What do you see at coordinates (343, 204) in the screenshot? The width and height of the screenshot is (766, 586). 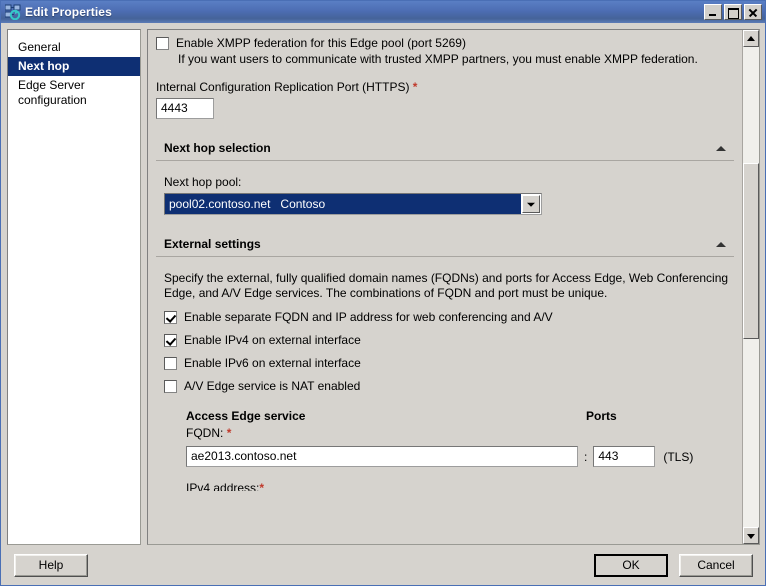 I see `next-hop-pool-value: pool02.contoso.net Contoso` at bounding box center [343, 204].